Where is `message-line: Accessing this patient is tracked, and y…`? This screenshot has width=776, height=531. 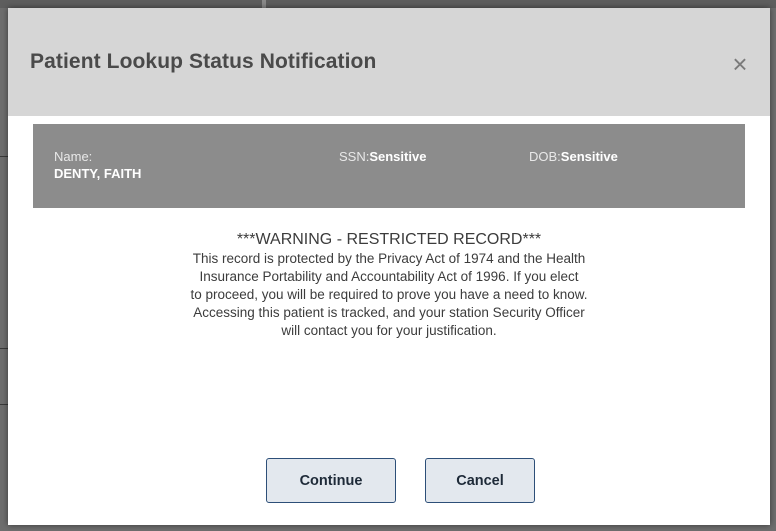 message-line: Accessing this patient is tracked, and y… is located at coordinates (389, 312).